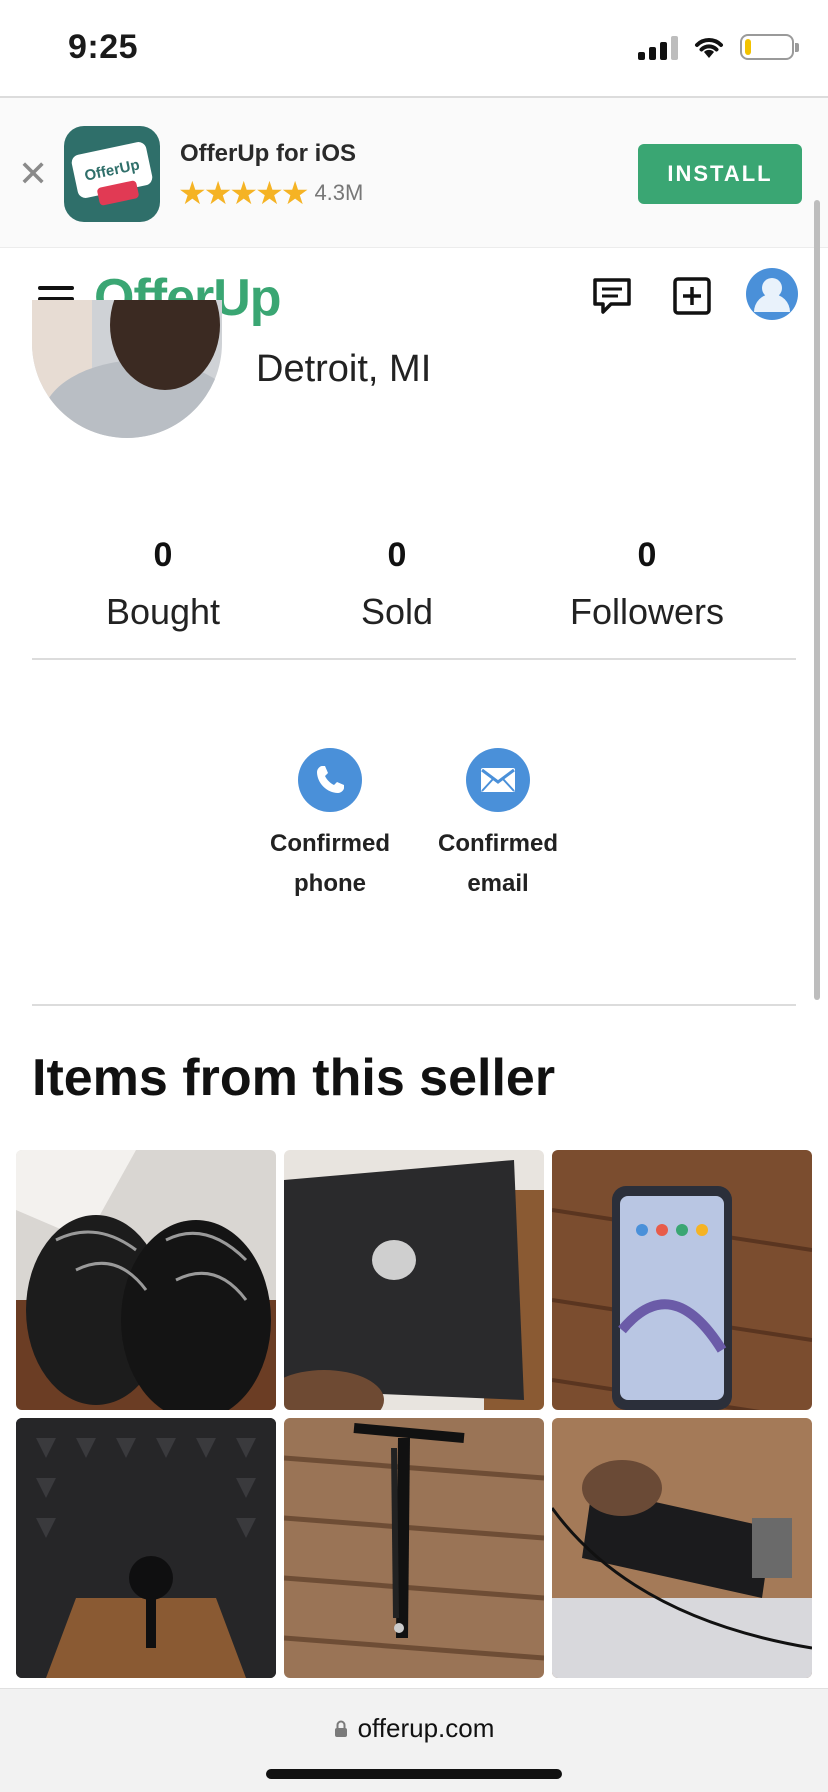  Describe the element at coordinates (498, 780) in the screenshot. I see `email-icon` at that location.